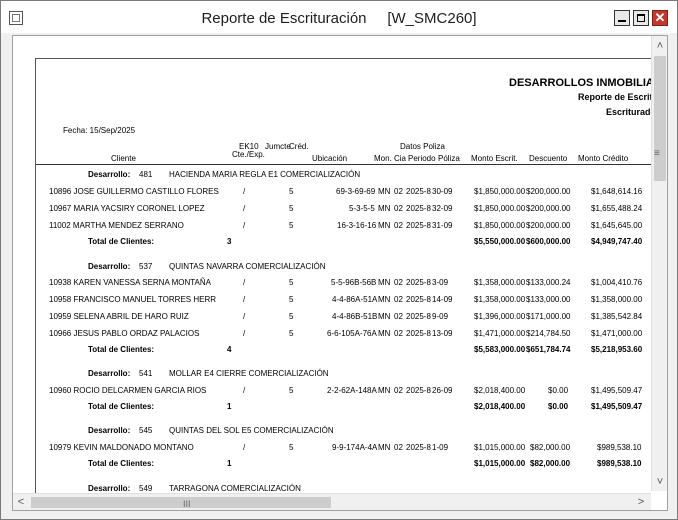 This screenshot has height=520, width=678. What do you see at coordinates (146, 488) in the screenshot?
I see `desarrollo-id: 549` at bounding box center [146, 488].